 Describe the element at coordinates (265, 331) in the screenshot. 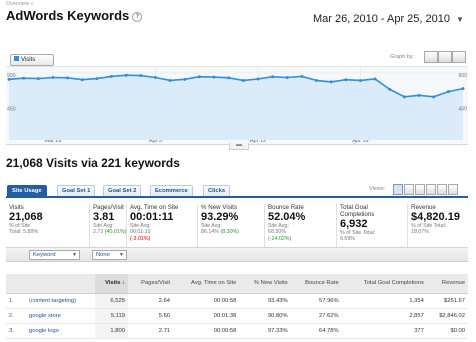

I see `cell-new-visits: 97.33%` at that location.